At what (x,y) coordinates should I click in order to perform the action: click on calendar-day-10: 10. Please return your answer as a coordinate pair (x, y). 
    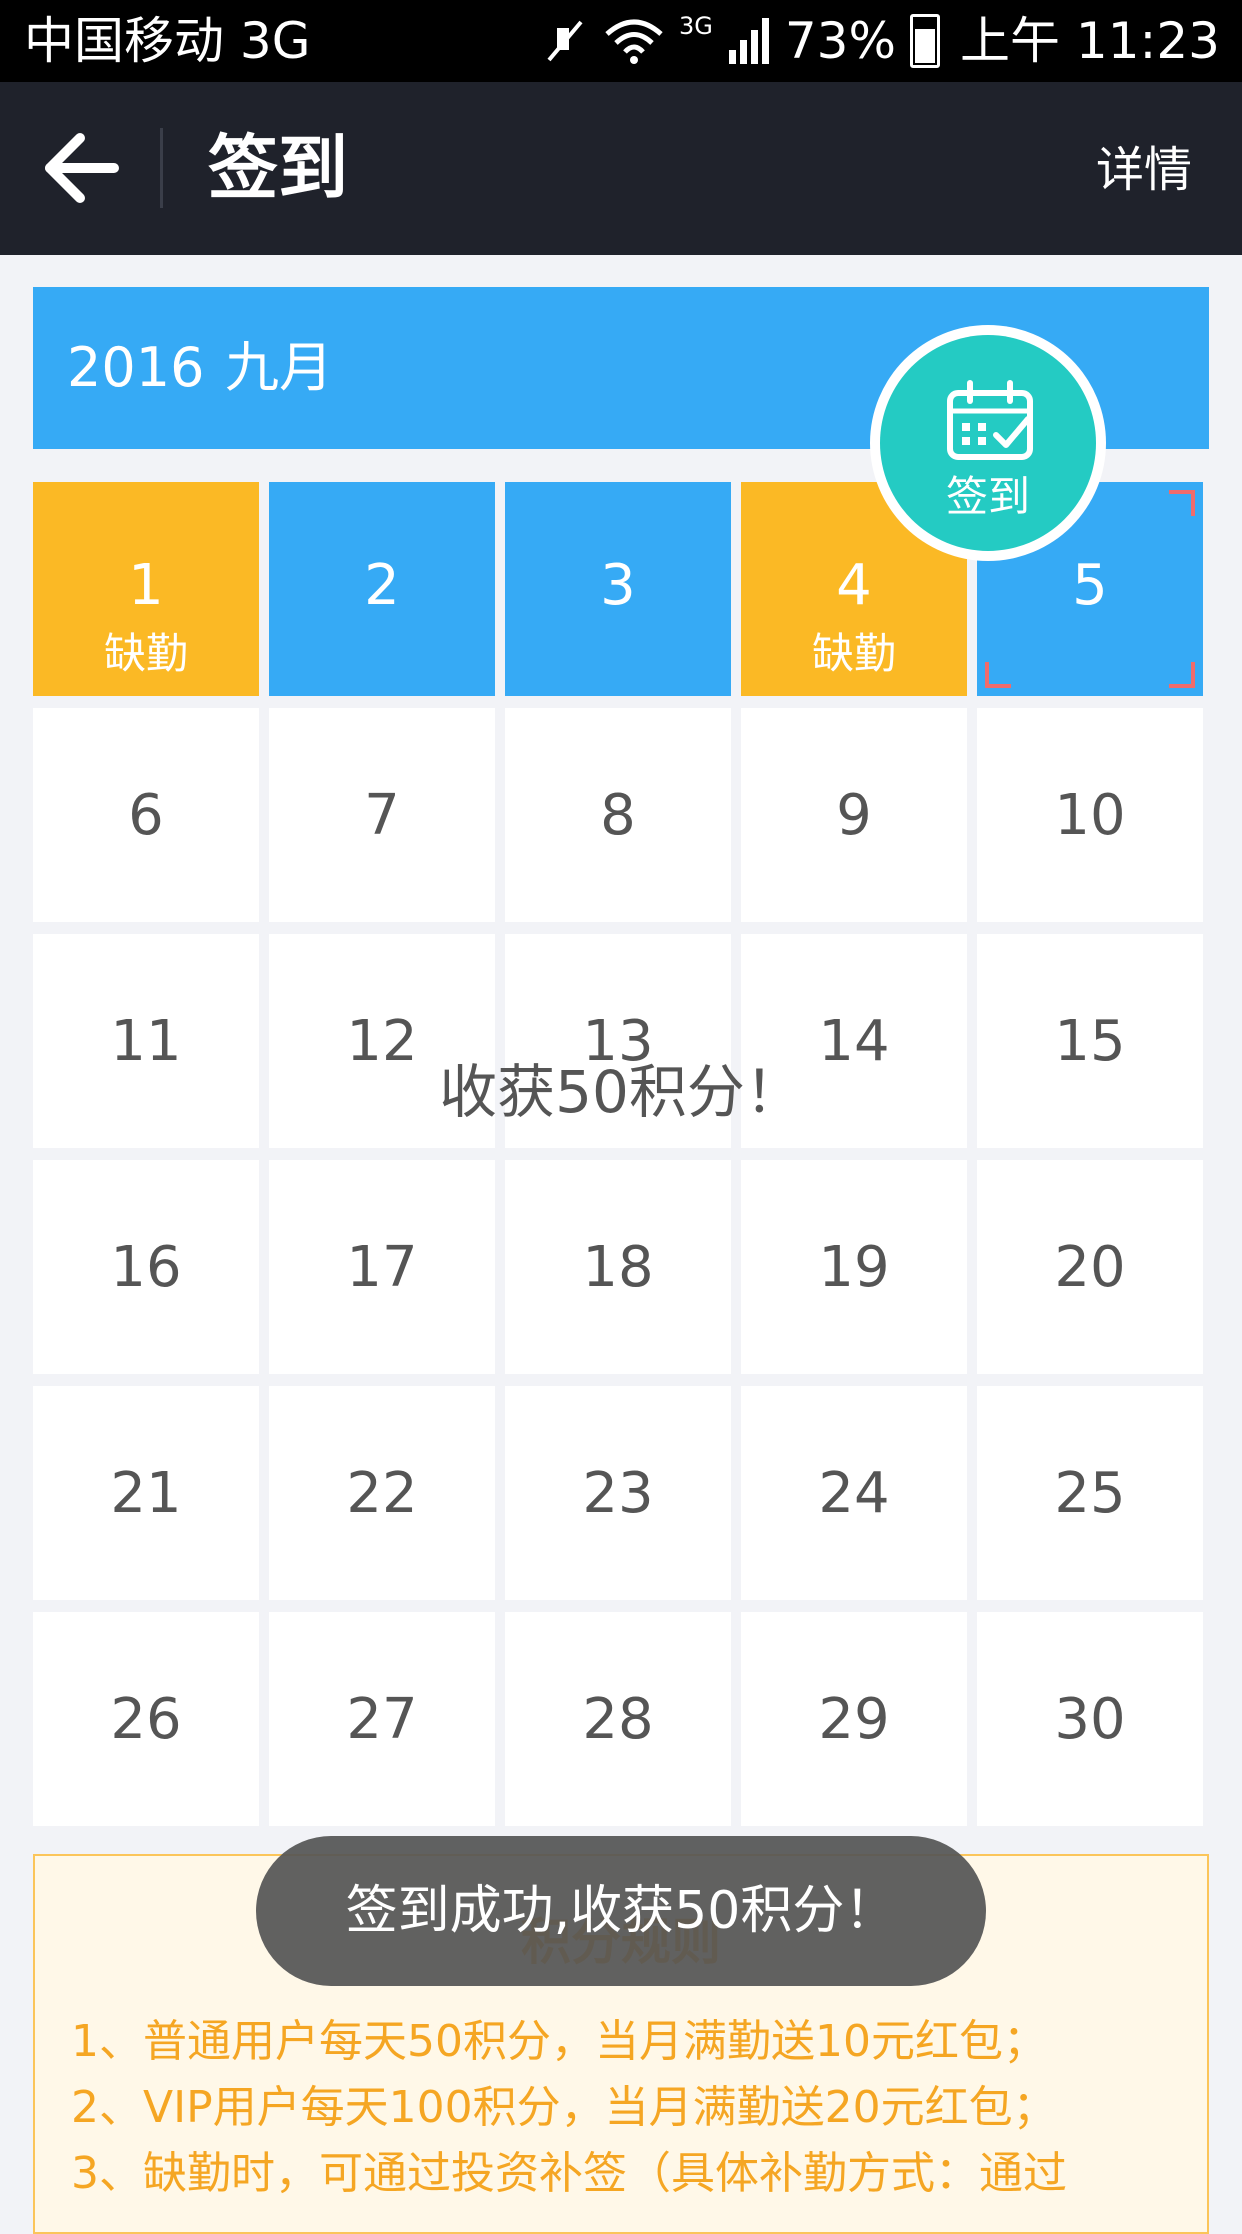
    Looking at the image, I should click on (1090, 815).